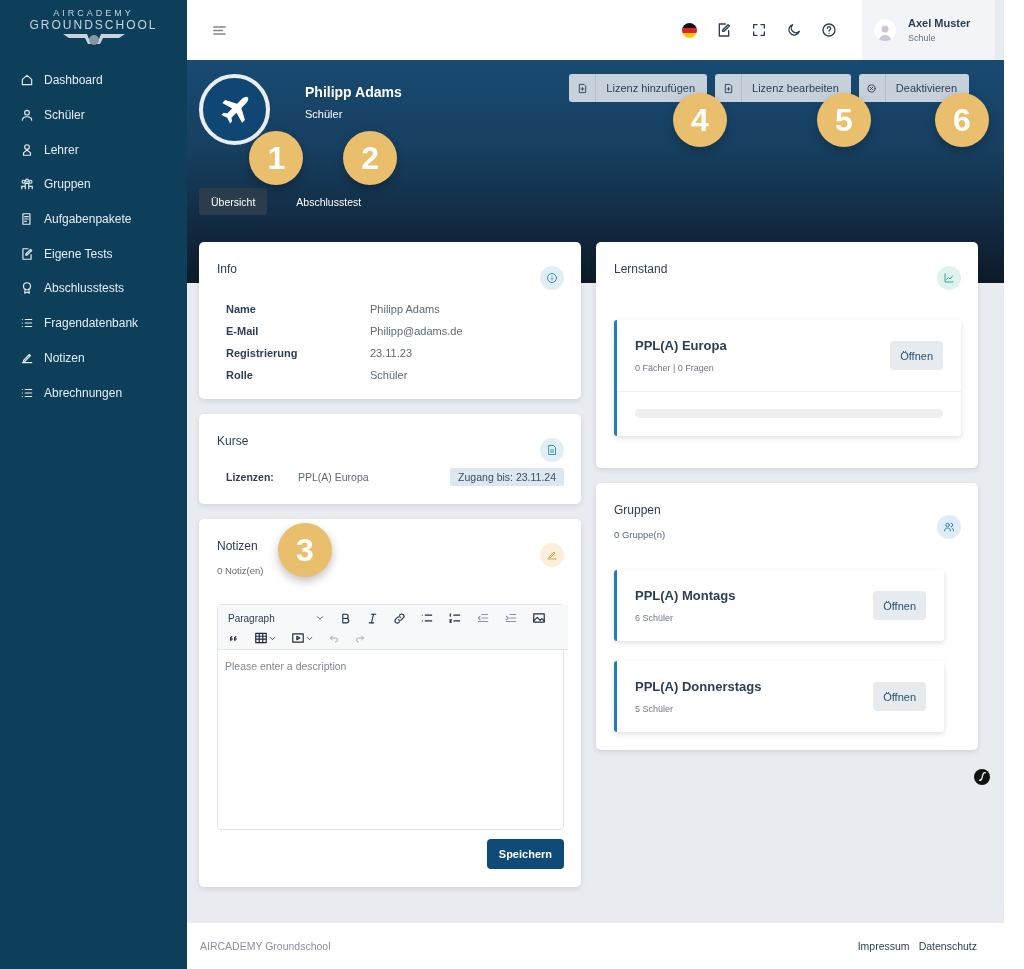  What do you see at coordinates (103, 219) in the screenshot?
I see `sidebar-item: Aufgabenpakete` at bounding box center [103, 219].